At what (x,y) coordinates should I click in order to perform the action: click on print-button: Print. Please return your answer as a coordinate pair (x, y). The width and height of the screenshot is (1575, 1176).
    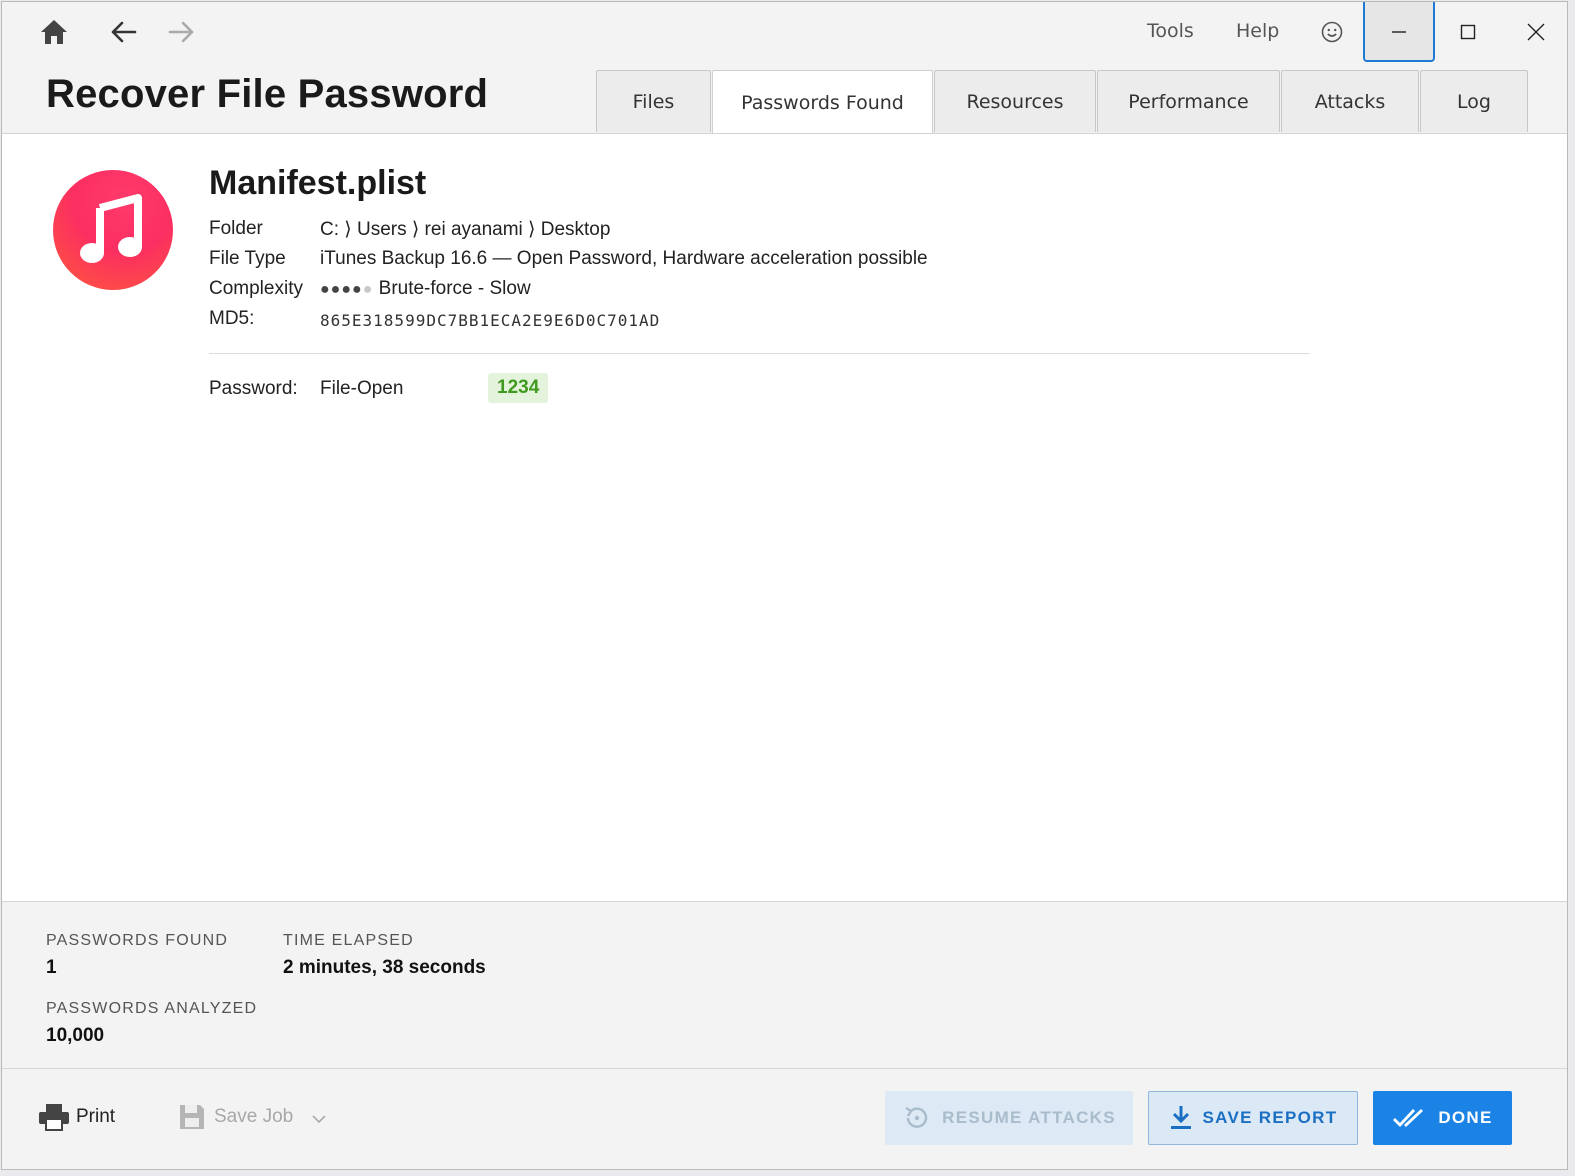
    Looking at the image, I should click on (76, 1117).